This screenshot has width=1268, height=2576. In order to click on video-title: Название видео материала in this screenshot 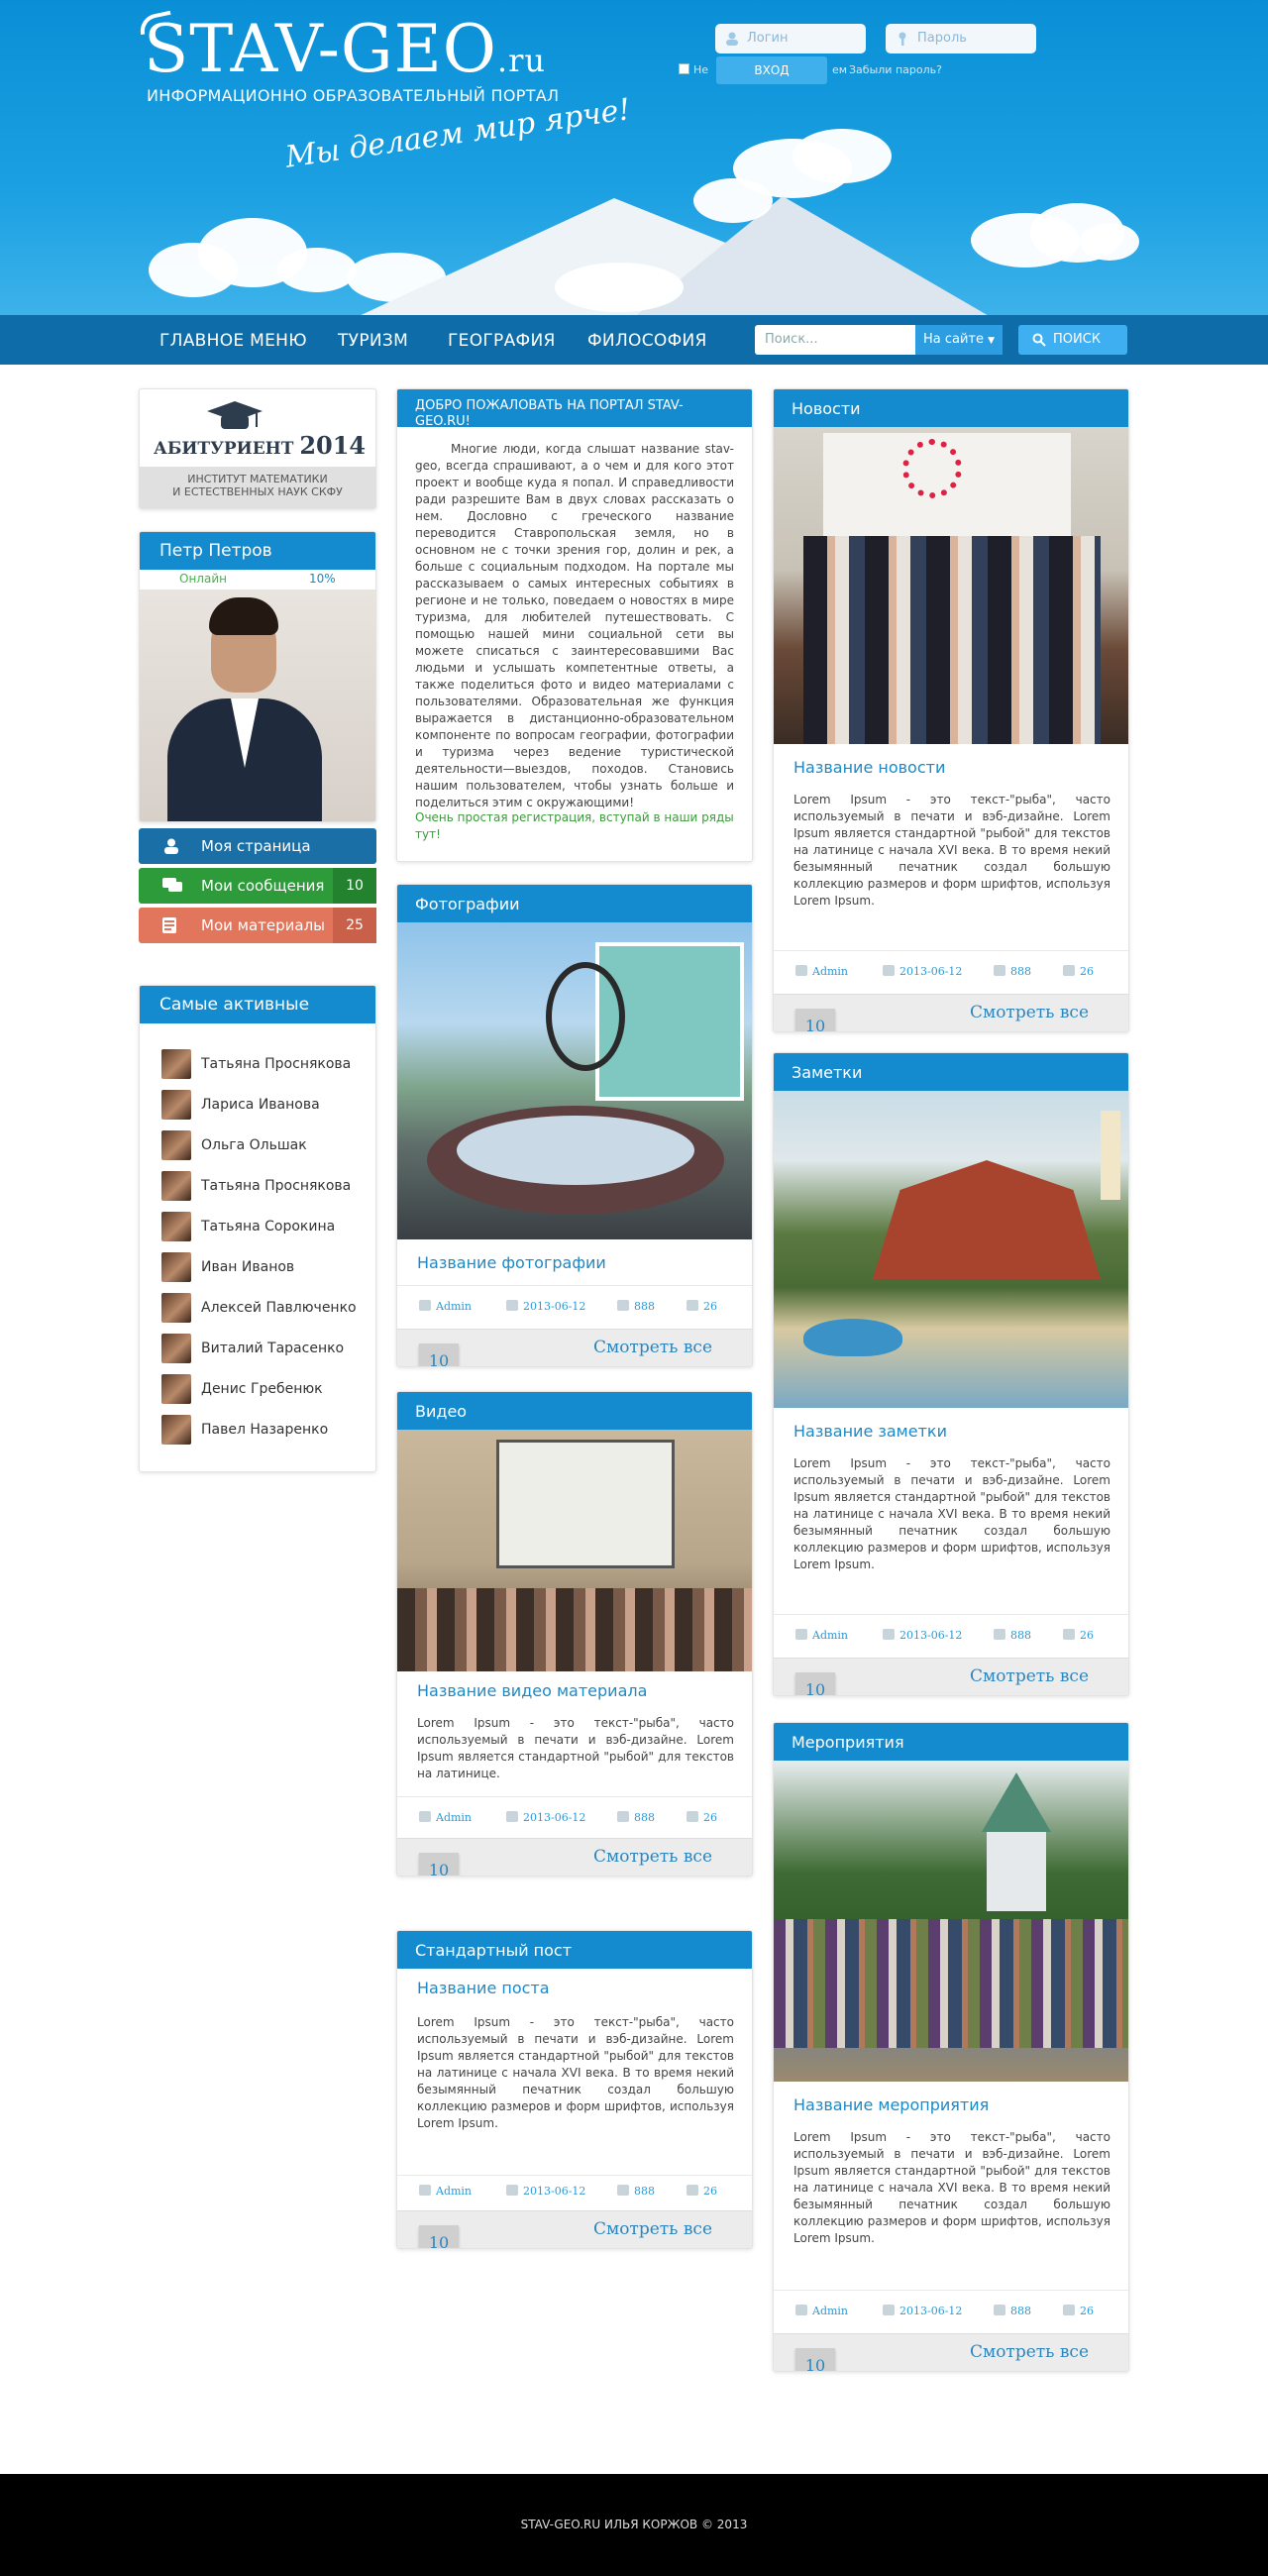, I will do `click(532, 1691)`.